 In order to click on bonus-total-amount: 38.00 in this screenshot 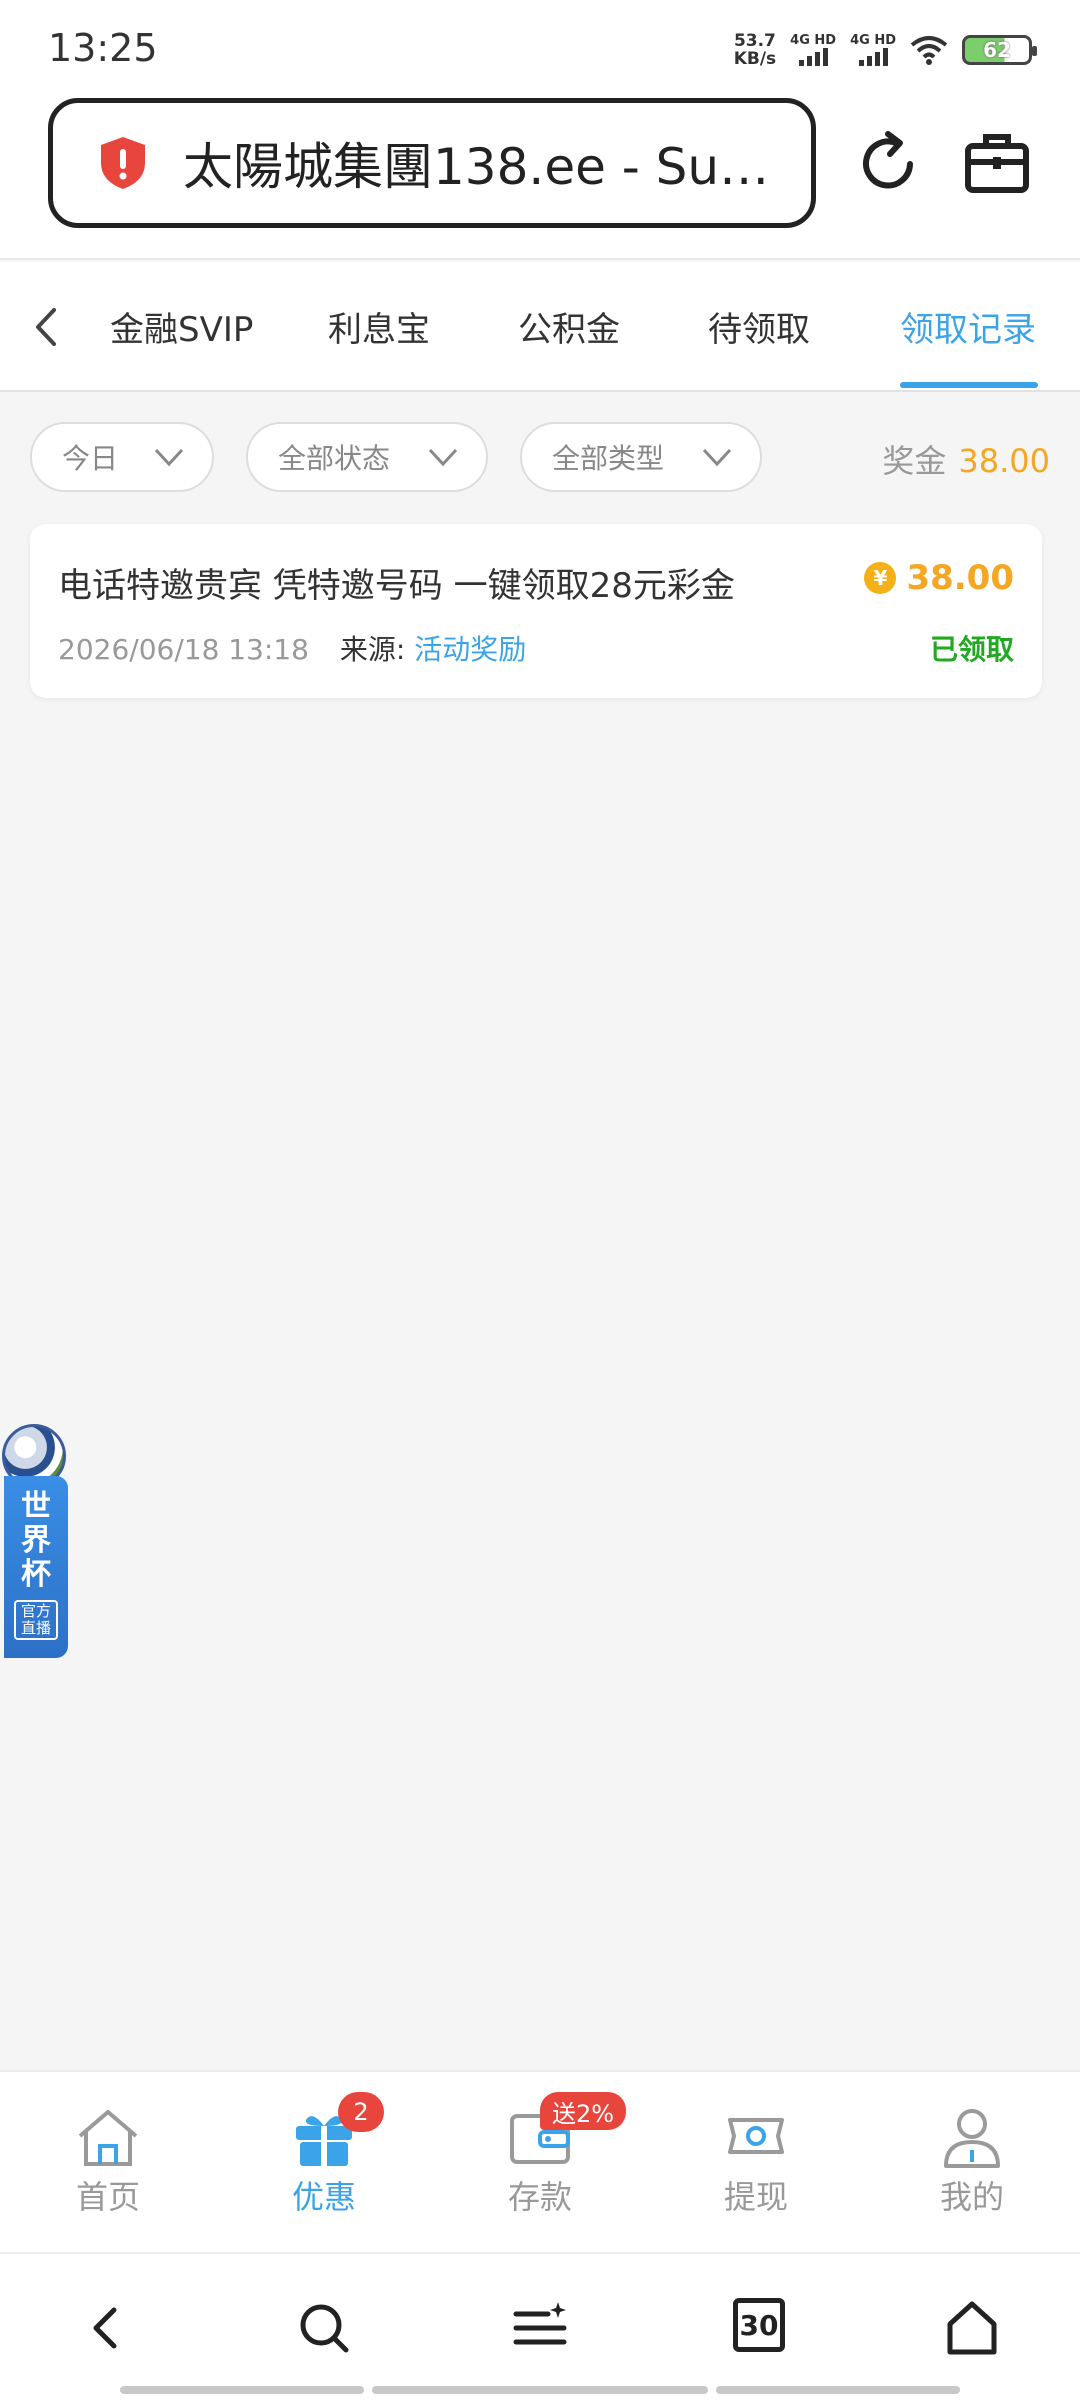, I will do `click(1004, 461)`.